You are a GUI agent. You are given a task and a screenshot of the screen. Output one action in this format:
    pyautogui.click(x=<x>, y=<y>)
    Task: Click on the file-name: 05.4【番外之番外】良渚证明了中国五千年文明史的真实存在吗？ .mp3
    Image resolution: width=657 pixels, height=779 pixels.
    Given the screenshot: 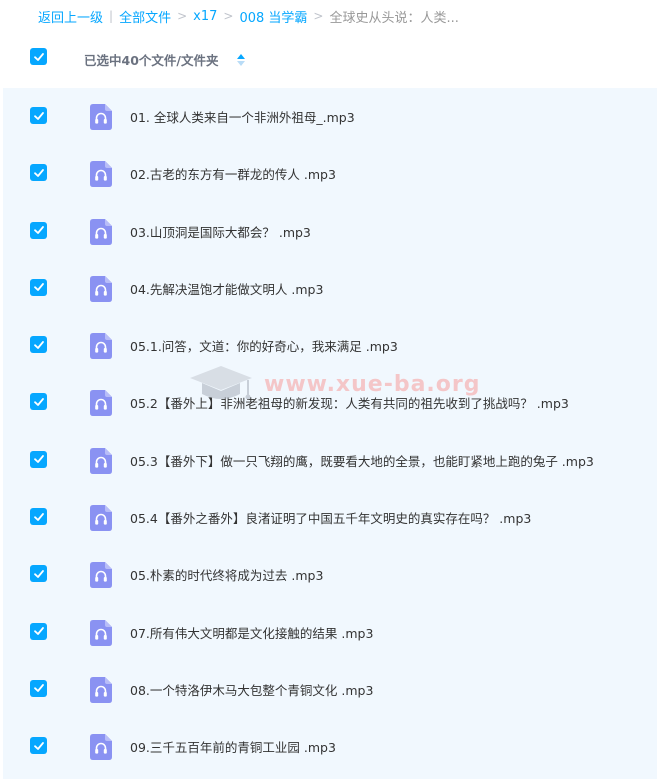 What is the action you would take?
    pyautogui.click(x=331, y=519)
    